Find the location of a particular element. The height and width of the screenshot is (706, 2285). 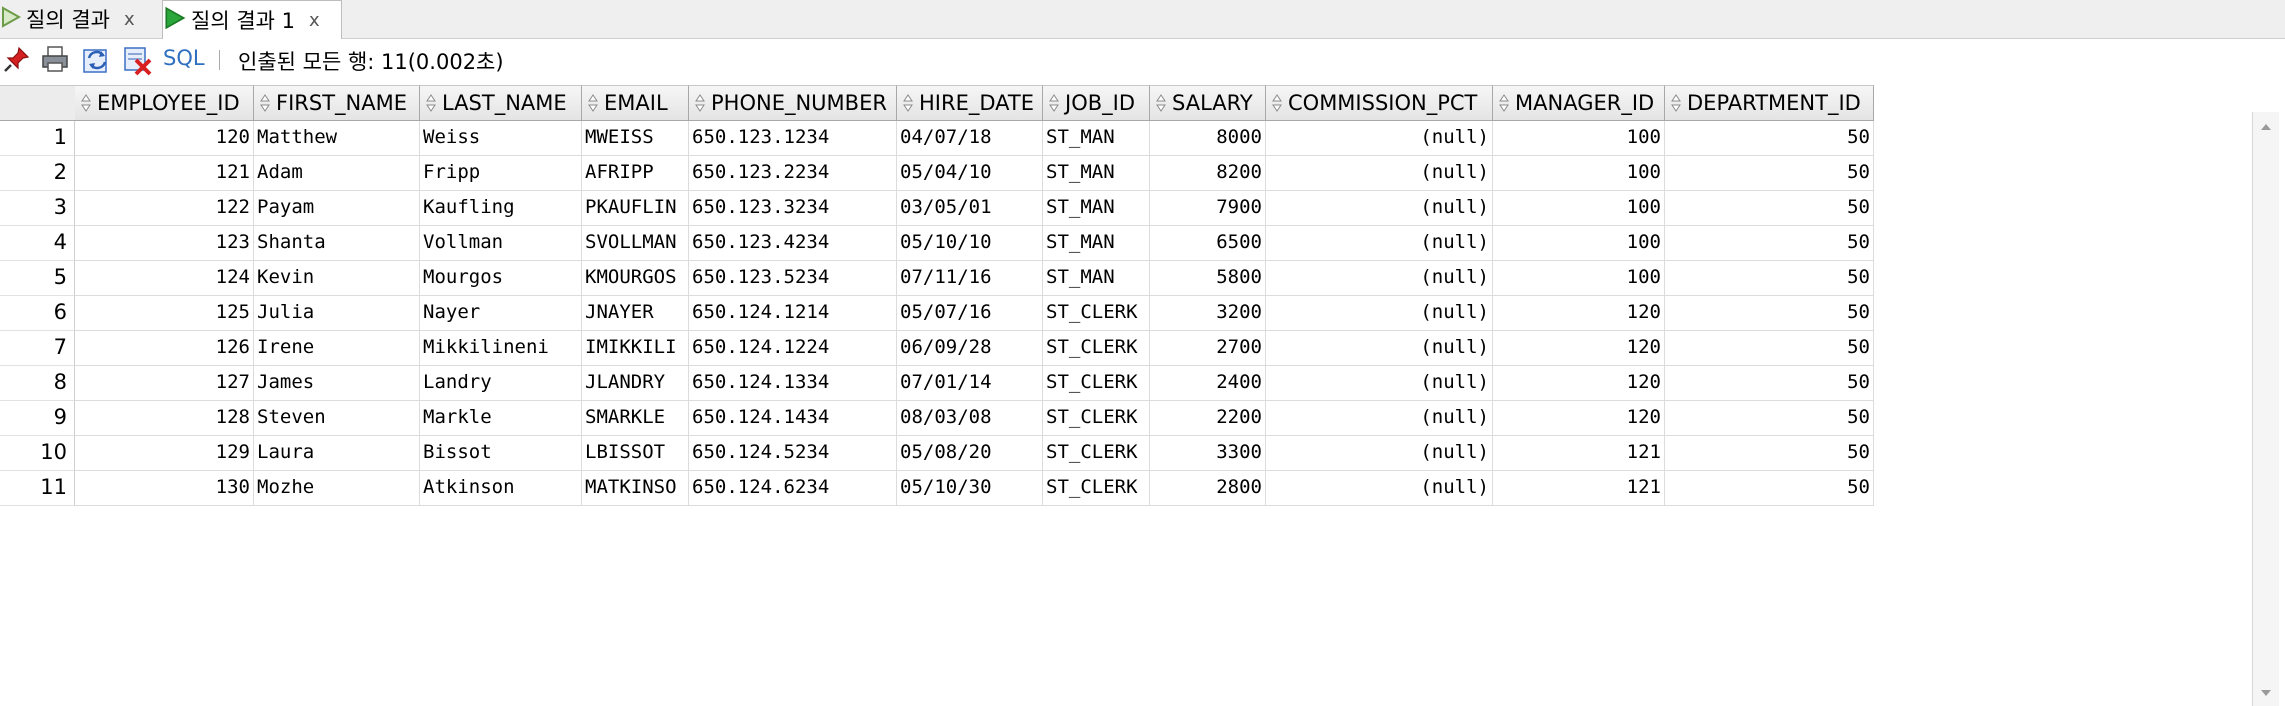

cell-hire-date: 05/10/10 is located at coordinates (970, 243).